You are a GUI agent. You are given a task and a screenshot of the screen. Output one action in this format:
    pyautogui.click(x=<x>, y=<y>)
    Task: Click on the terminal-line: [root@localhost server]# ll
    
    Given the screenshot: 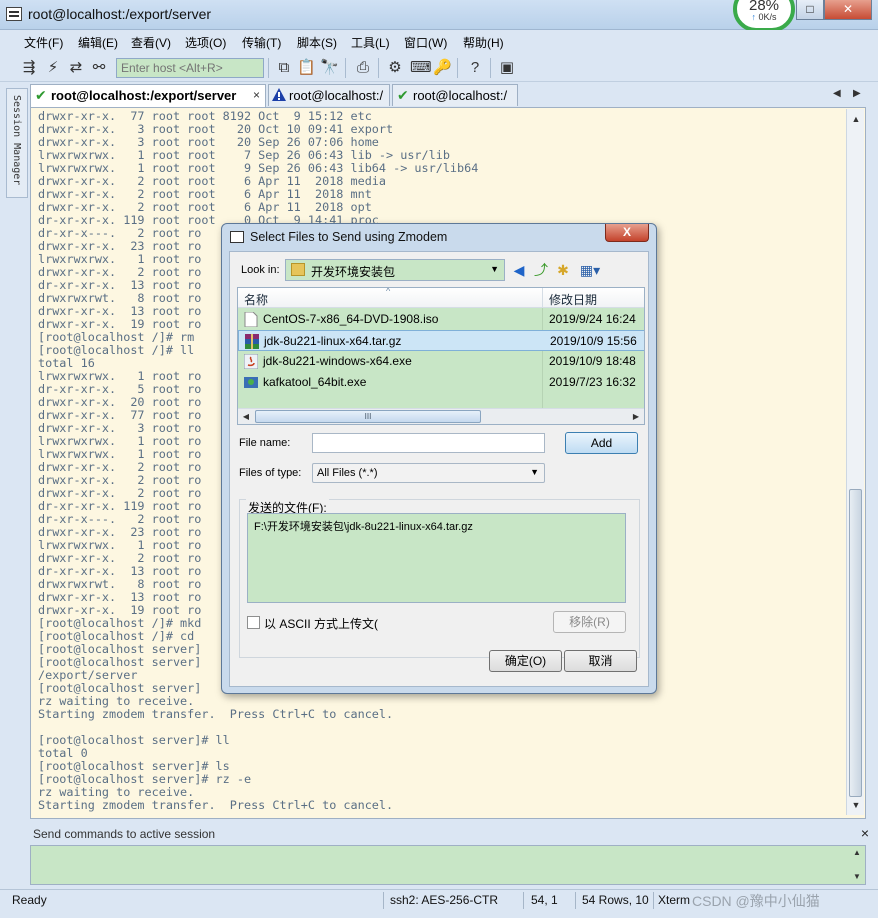 What is the action you would take?
    pyautogui.click(x=134, y=740)
    